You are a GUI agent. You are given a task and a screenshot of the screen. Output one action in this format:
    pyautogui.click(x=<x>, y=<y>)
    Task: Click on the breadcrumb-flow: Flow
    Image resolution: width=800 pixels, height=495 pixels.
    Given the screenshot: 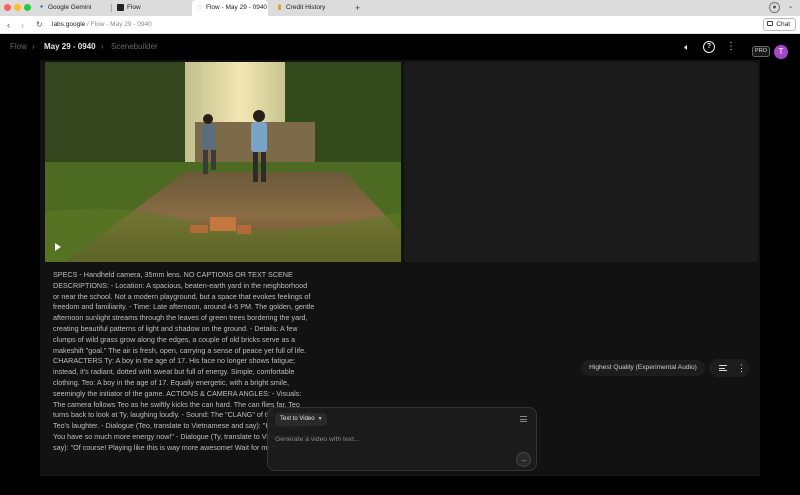 What is the action you would take?
    pyautogui.click(x=18, y=47)
    